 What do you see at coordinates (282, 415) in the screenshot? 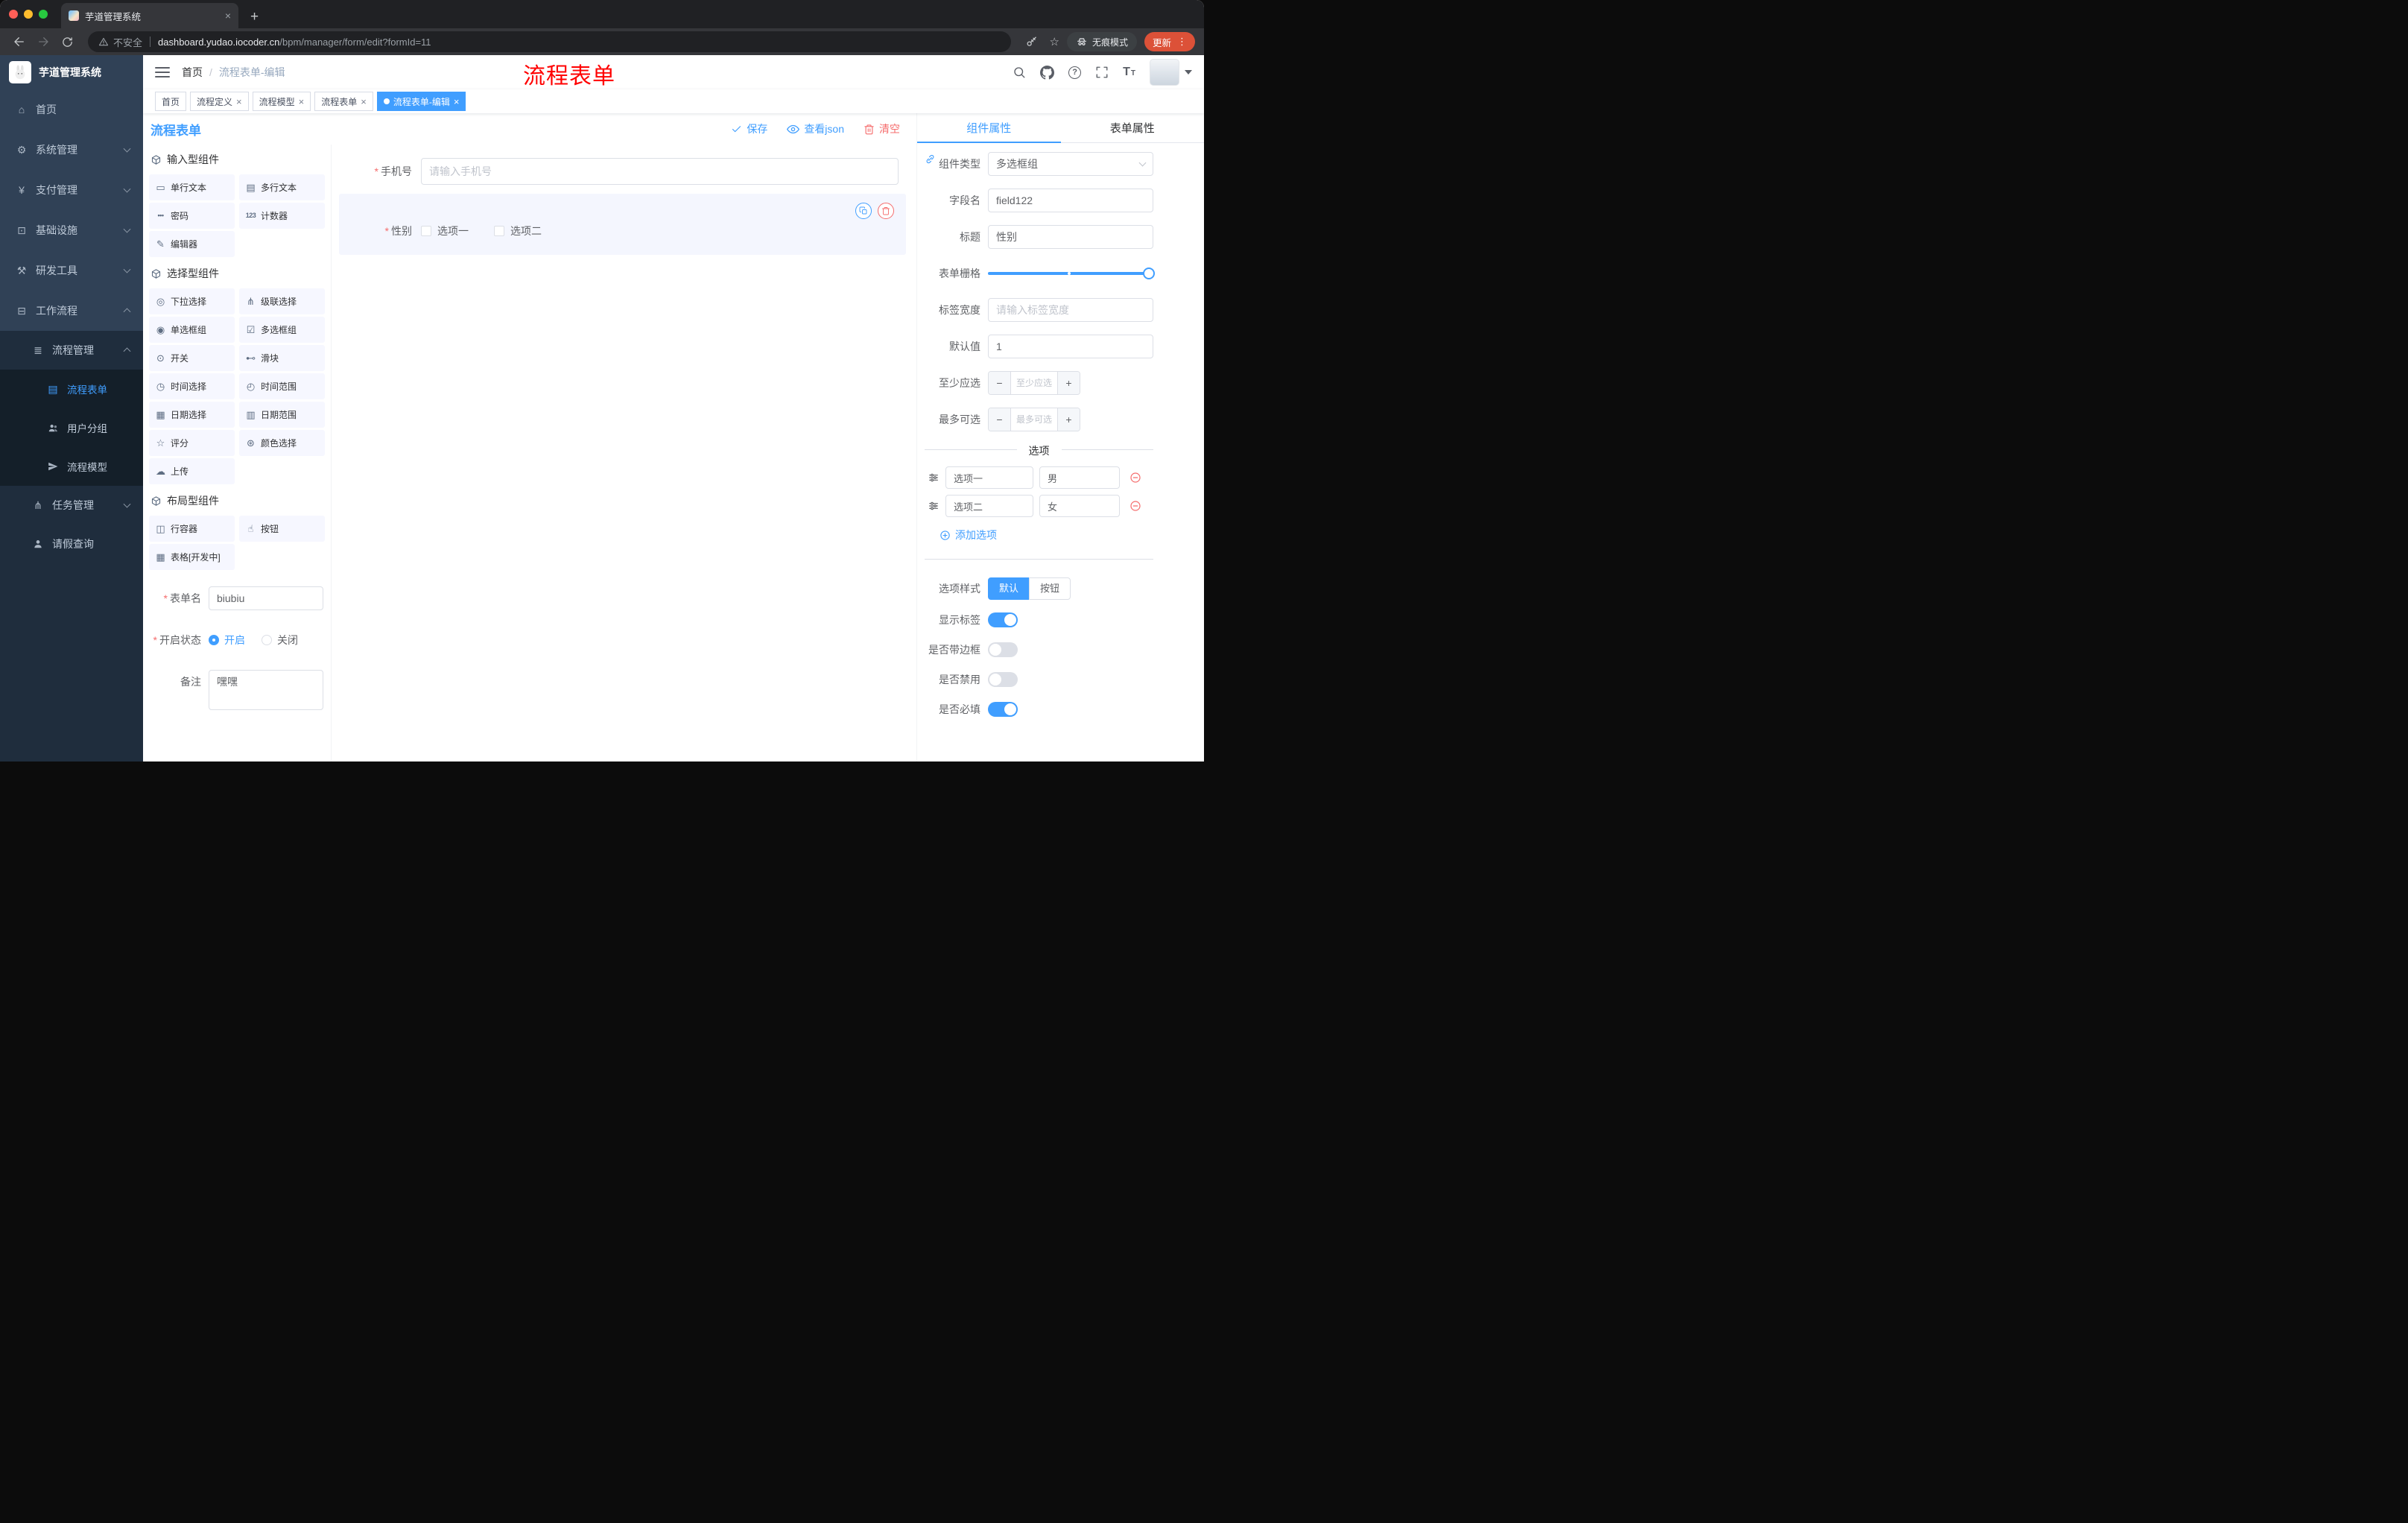
I see `component-date-range: ▥ 日期范围` at bounding box center [282, 415].